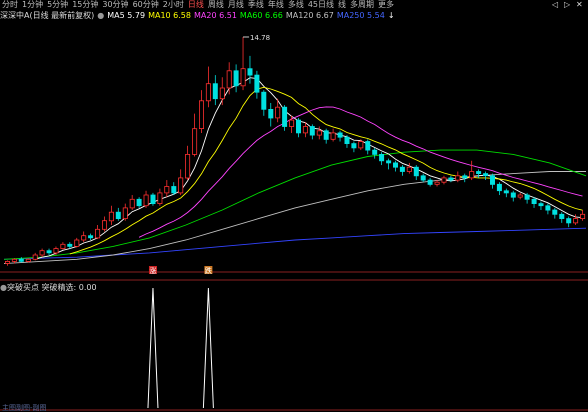 Image resolution: width=588 pixels, height=412 pixels. I want to click on sub-chart-value: 0.00, so click(87, 287).